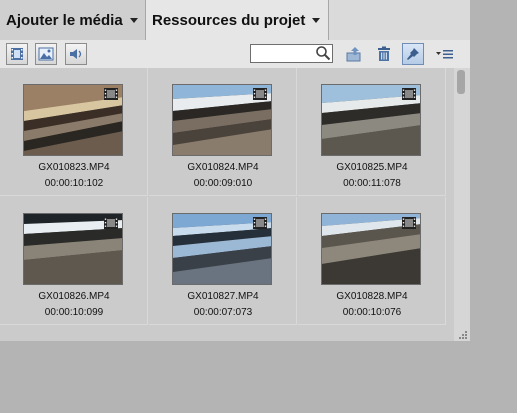 The height and width of the screenshot is (413, 517). I want to click on view-menu-button, so click(445, 54).